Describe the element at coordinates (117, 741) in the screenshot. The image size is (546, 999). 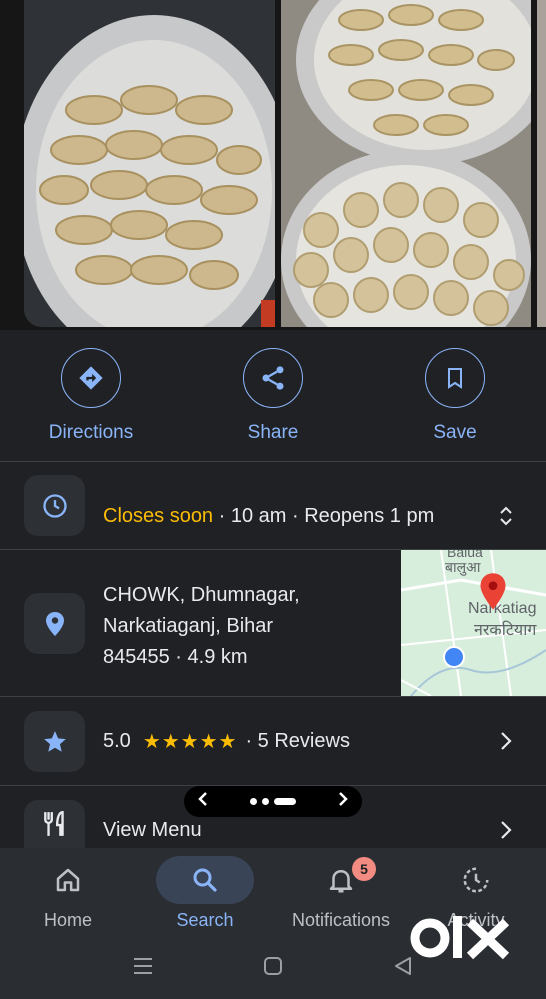
I see `rating-value: 5.0` at that location.